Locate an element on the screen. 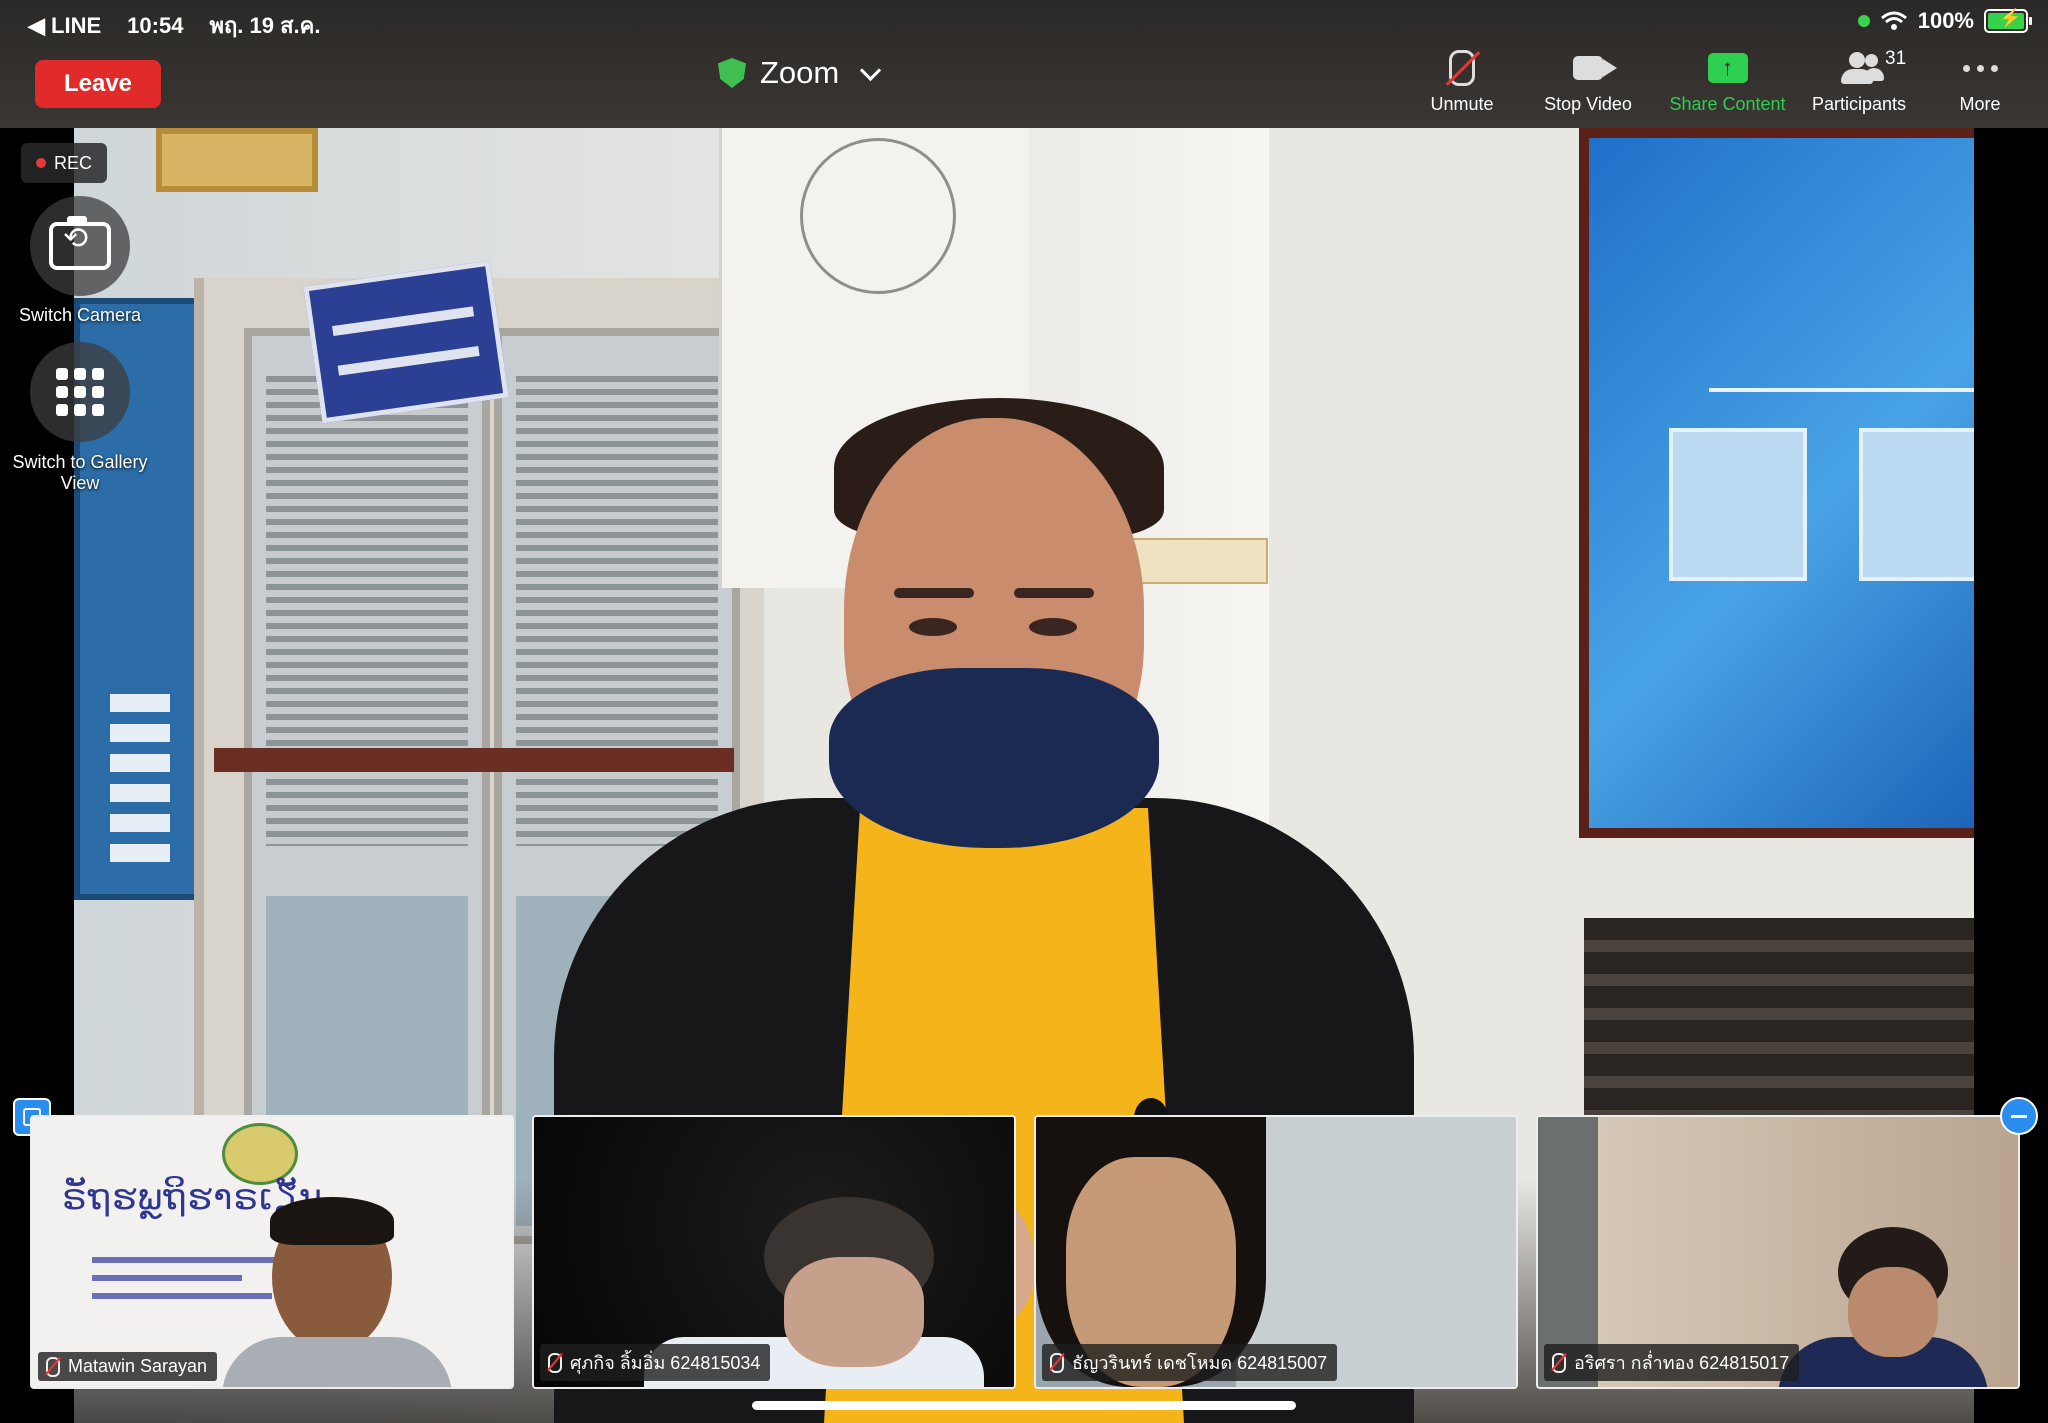 The height and width of the screenshot is (1423, 2048). participant-name-tag: Matawin Sarayan is located at coordinates (128, 1366).